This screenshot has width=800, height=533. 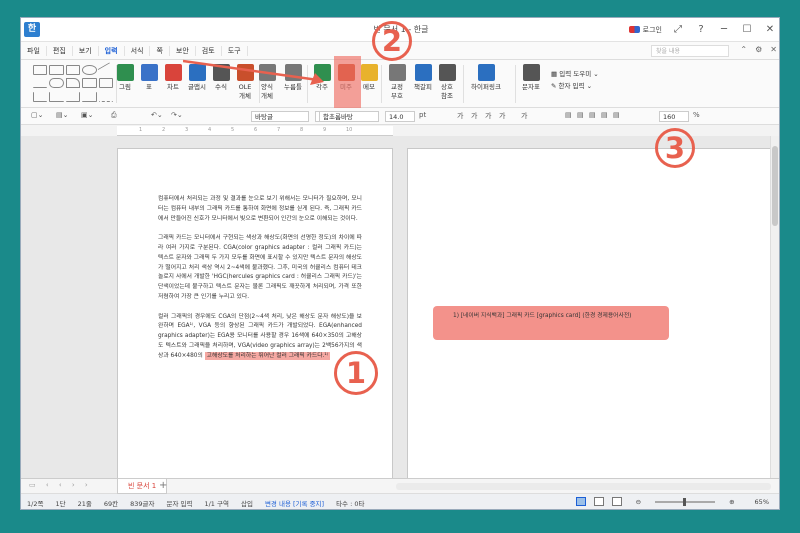 I want to click on login-button: 로그인, so click(x=645, y=30).